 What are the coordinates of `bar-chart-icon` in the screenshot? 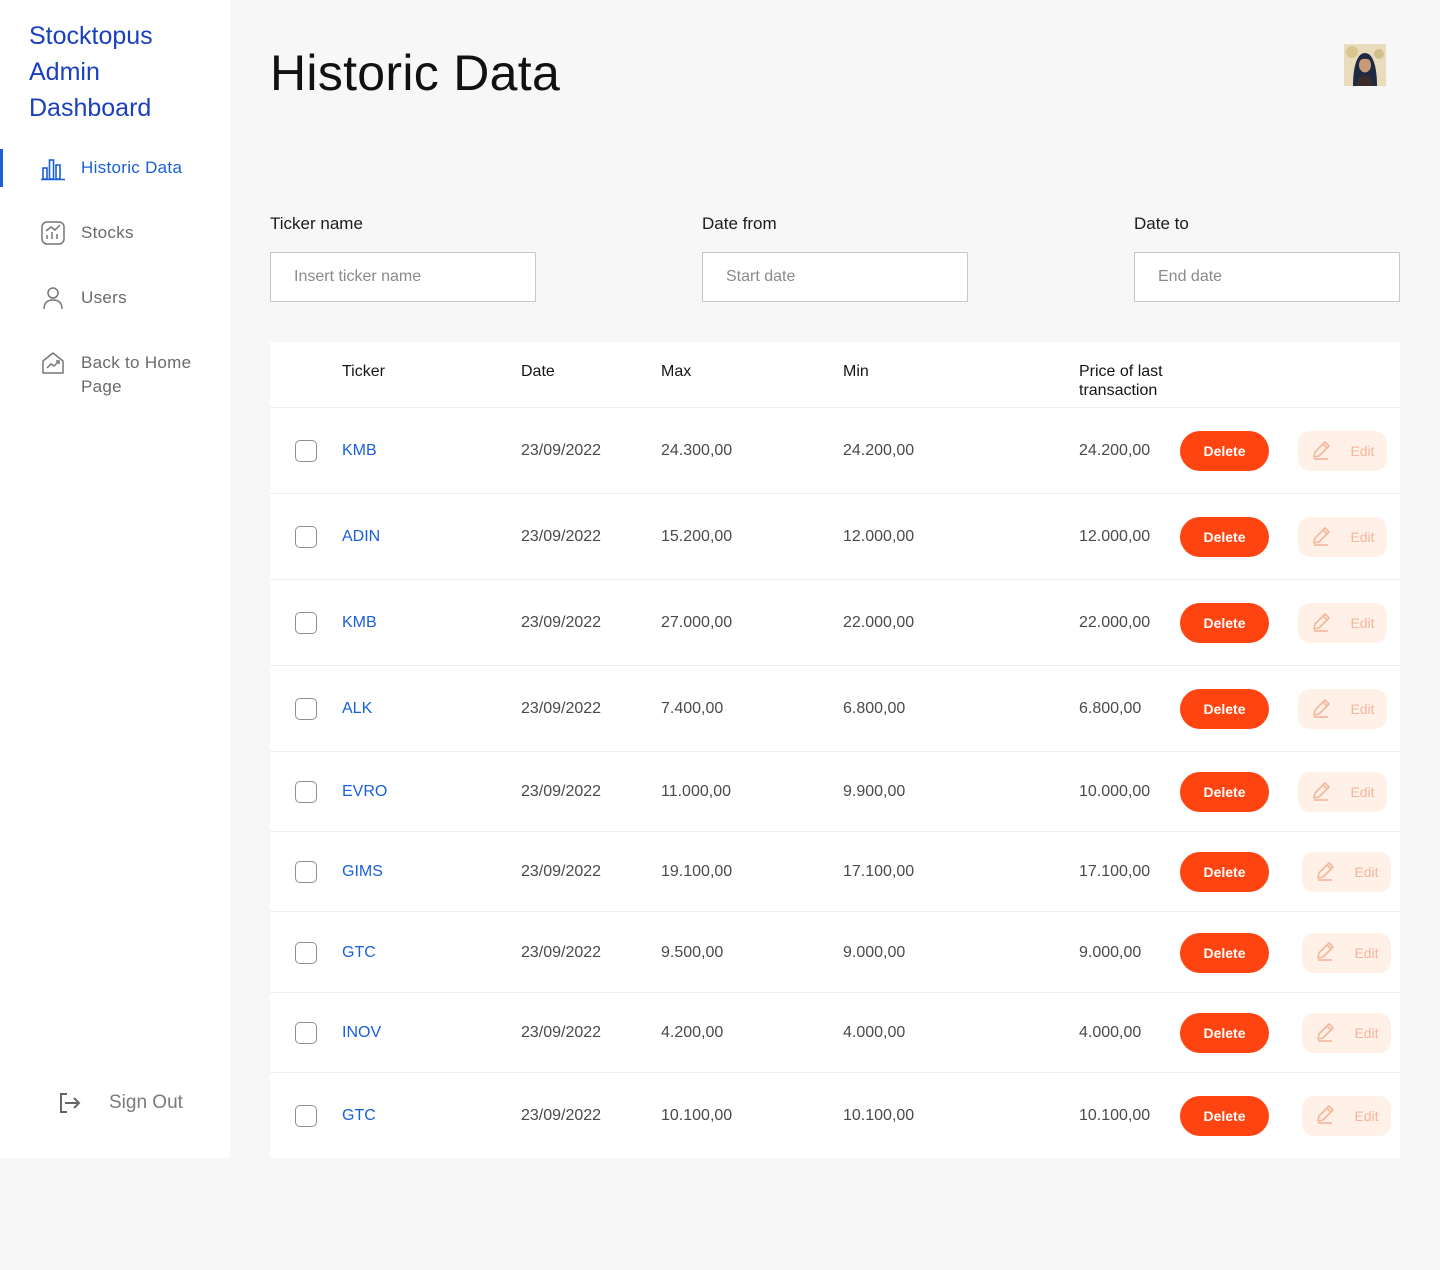 It's located at (53, 169).